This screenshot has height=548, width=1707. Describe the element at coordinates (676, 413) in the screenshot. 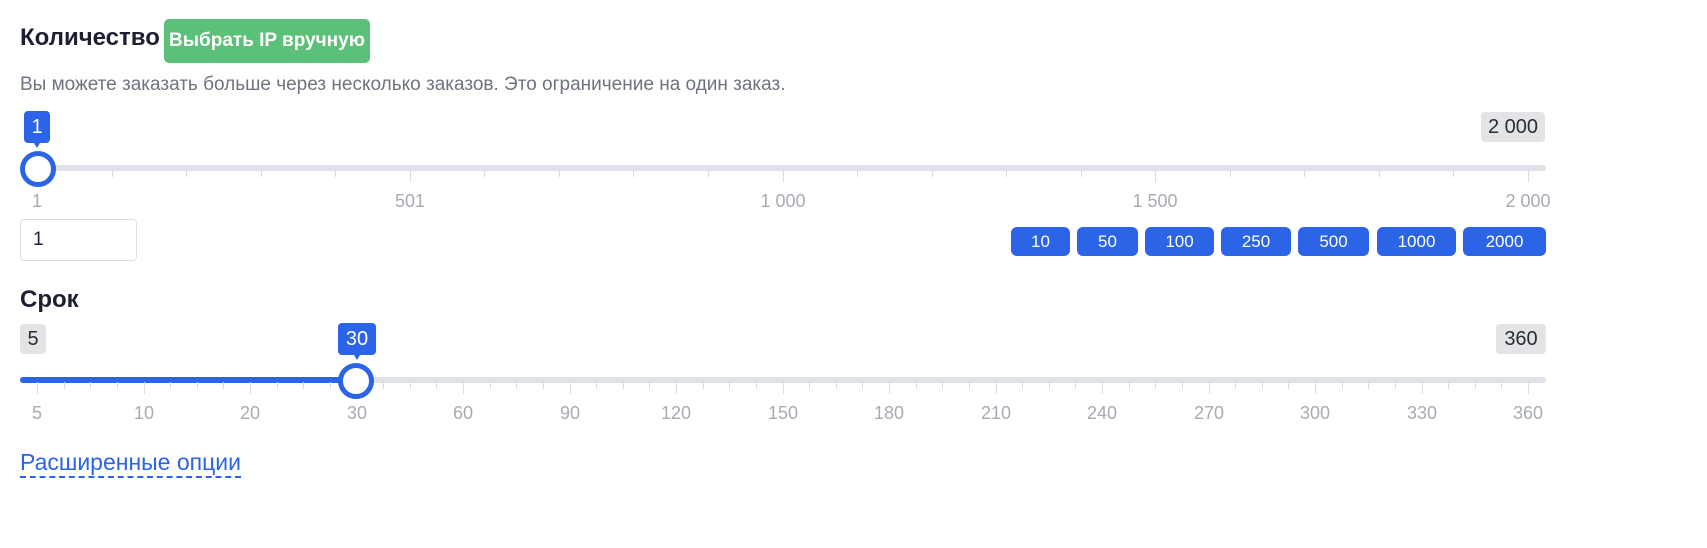

I see `term-scale-label: 120` at that location.